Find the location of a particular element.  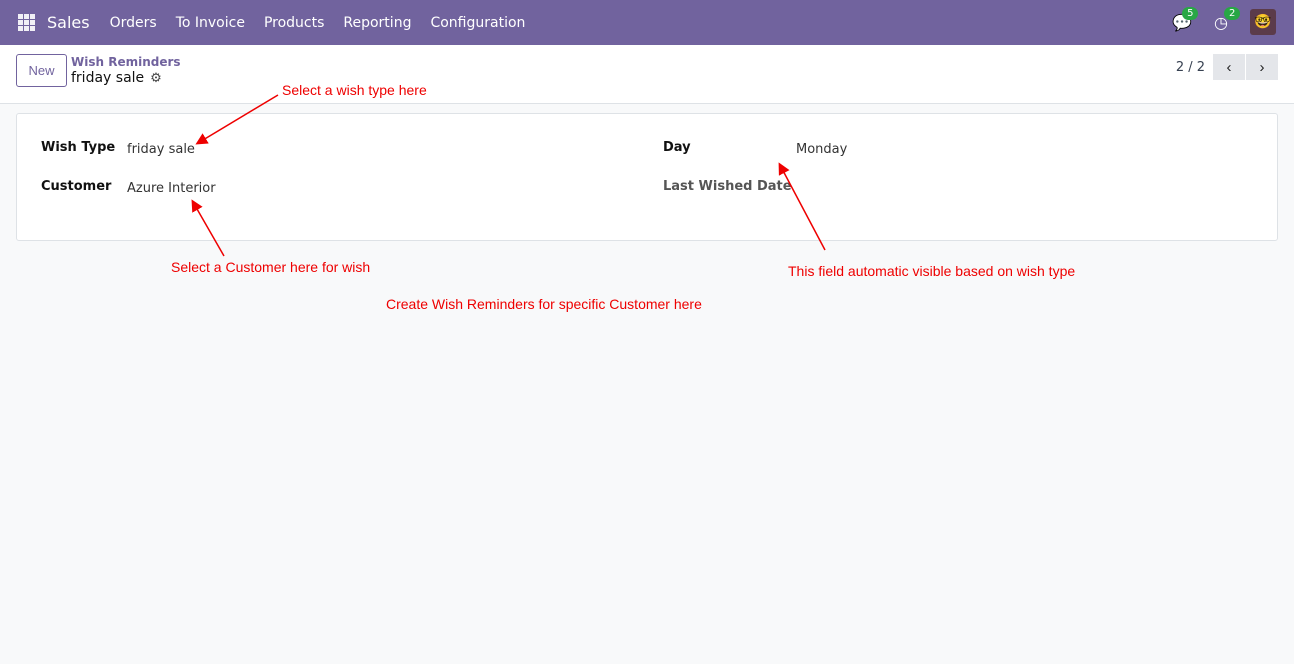

annotation-customer: Select a Customer here for wish is located at coordinates (271, 267).